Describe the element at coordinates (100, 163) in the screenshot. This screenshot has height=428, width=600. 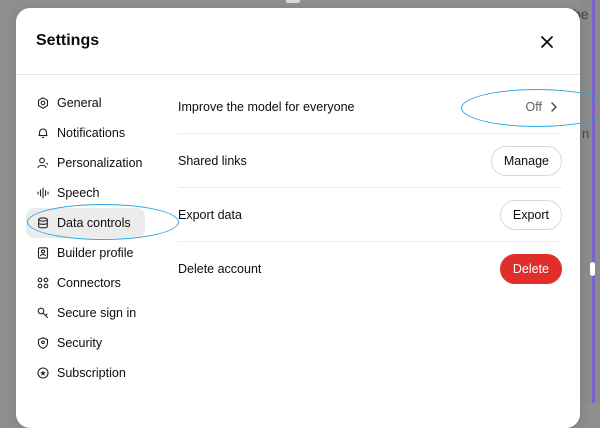
I see `sidebar-item-label: Personalization` at that location.